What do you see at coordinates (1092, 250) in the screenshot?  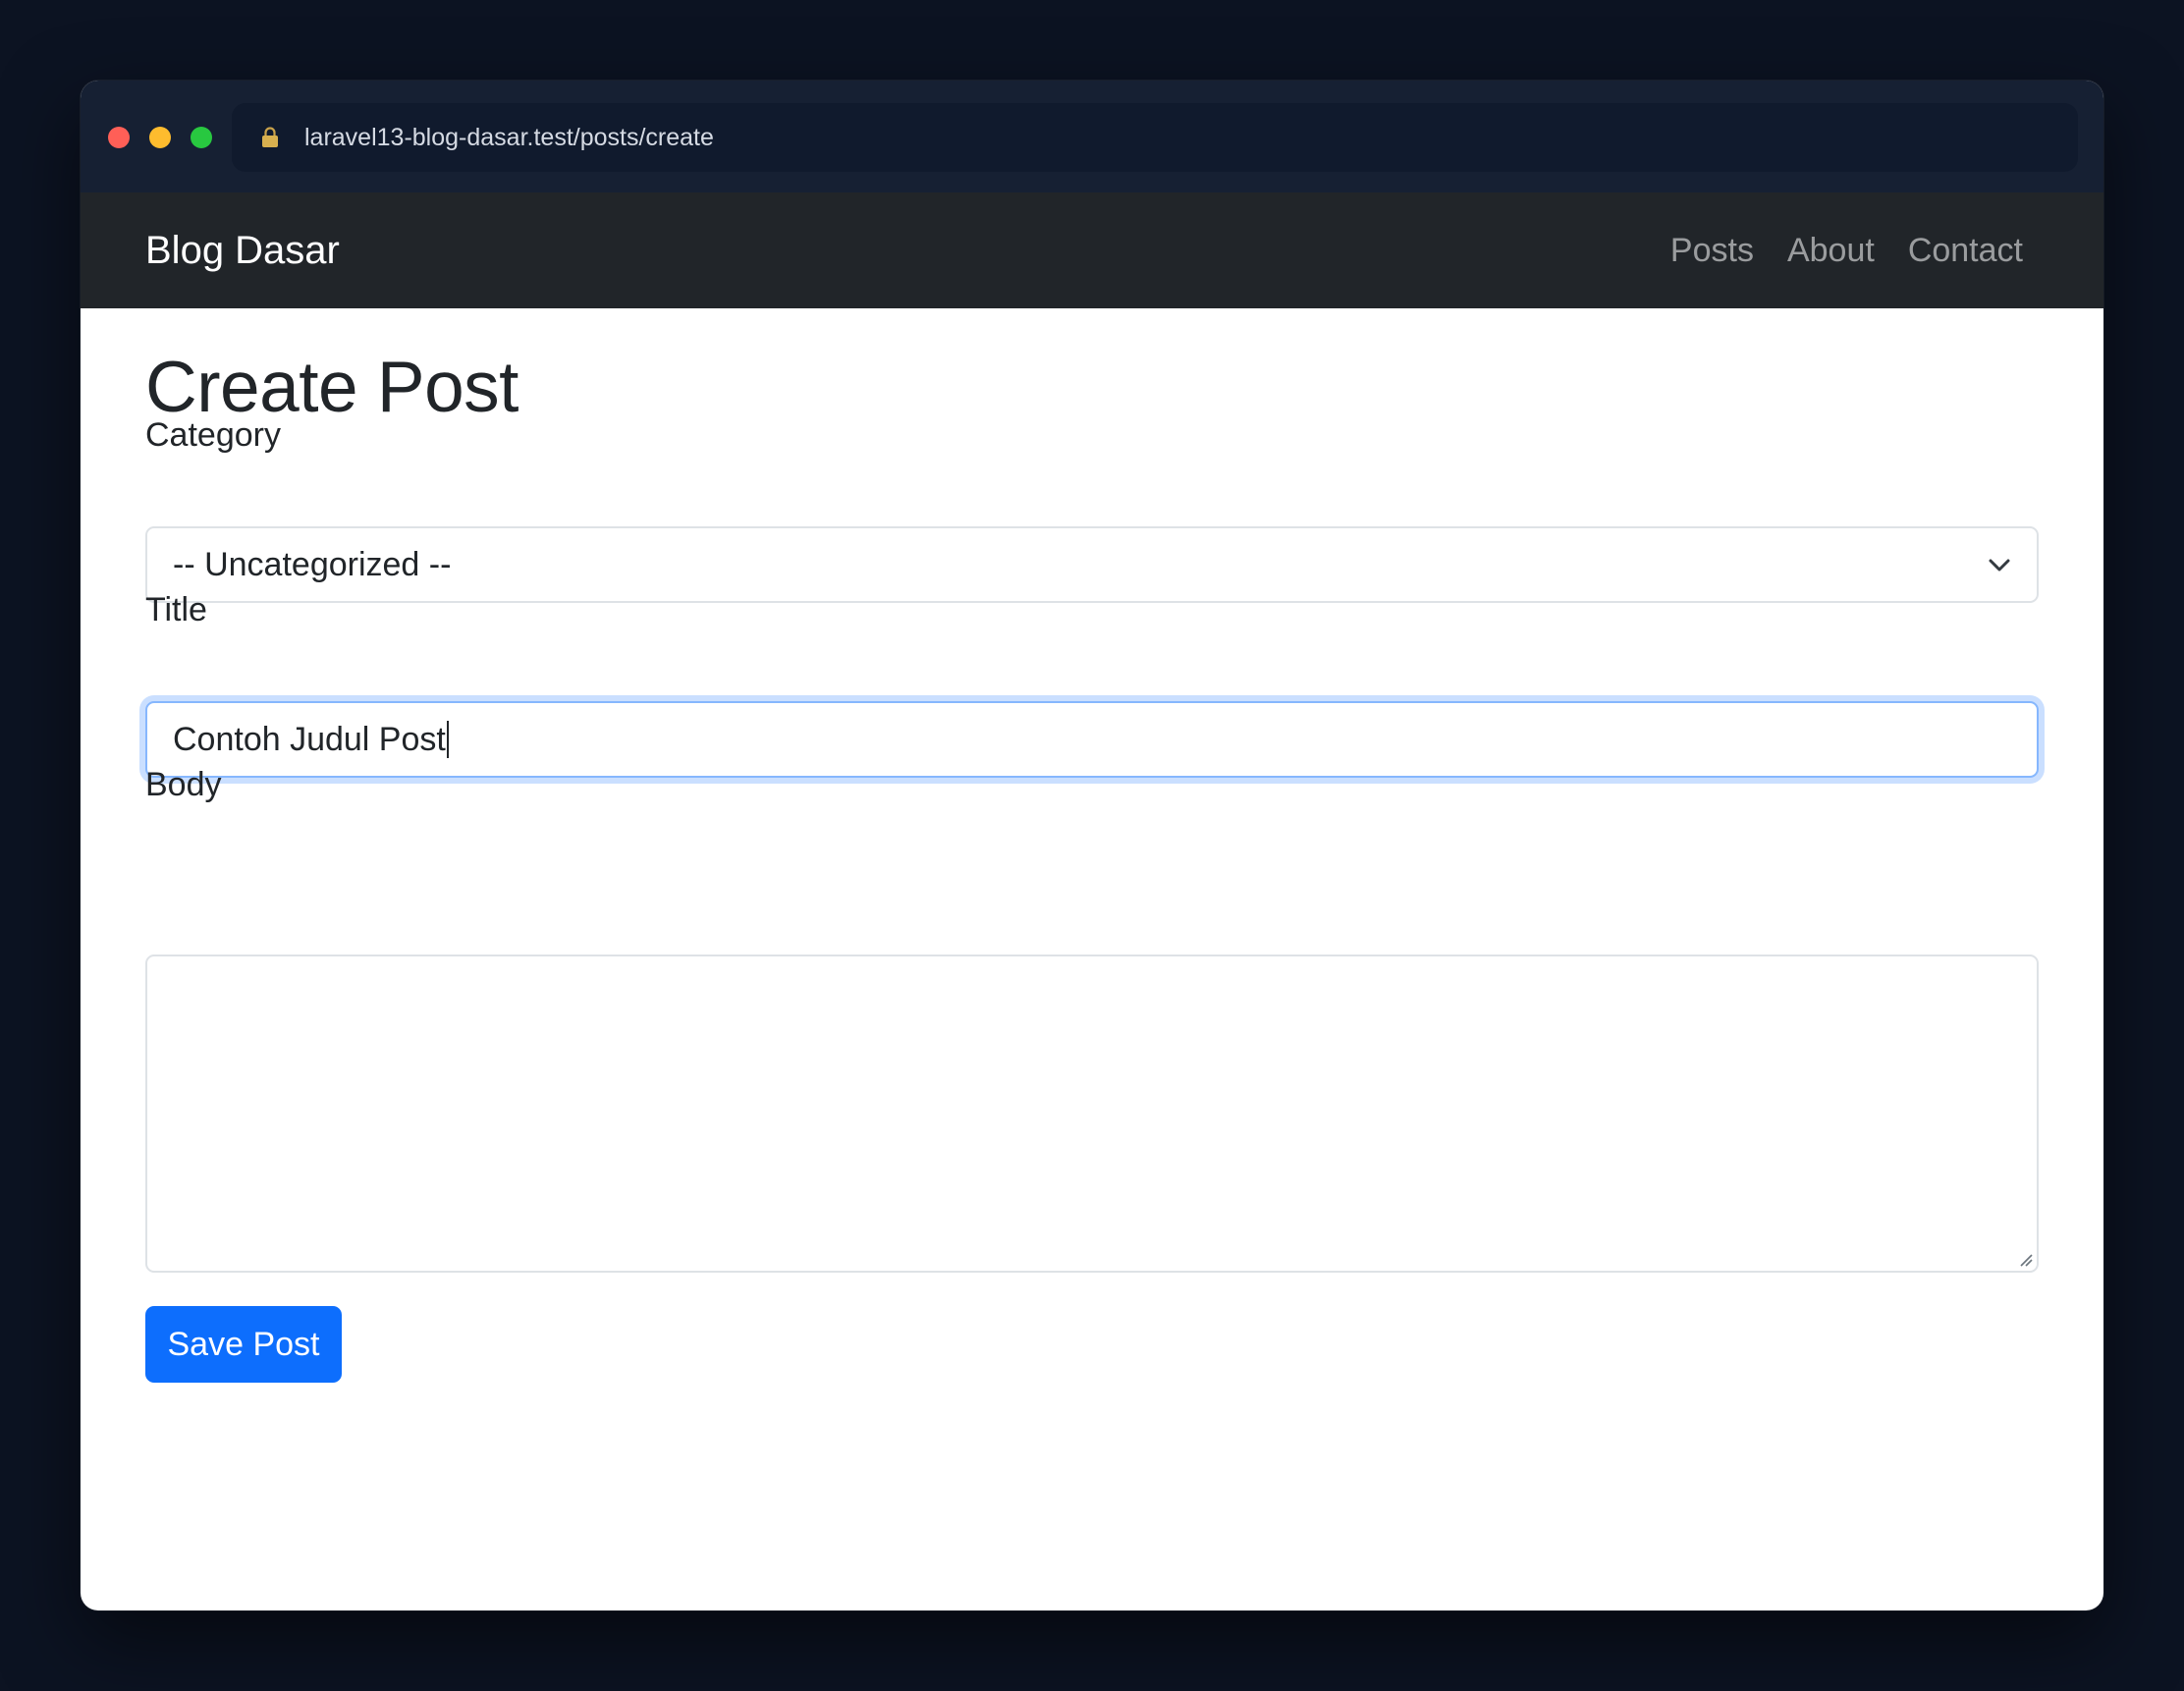 I see `site-navbar: Blog Dasar Posts About Contact` at bounding box center [1092, 250].